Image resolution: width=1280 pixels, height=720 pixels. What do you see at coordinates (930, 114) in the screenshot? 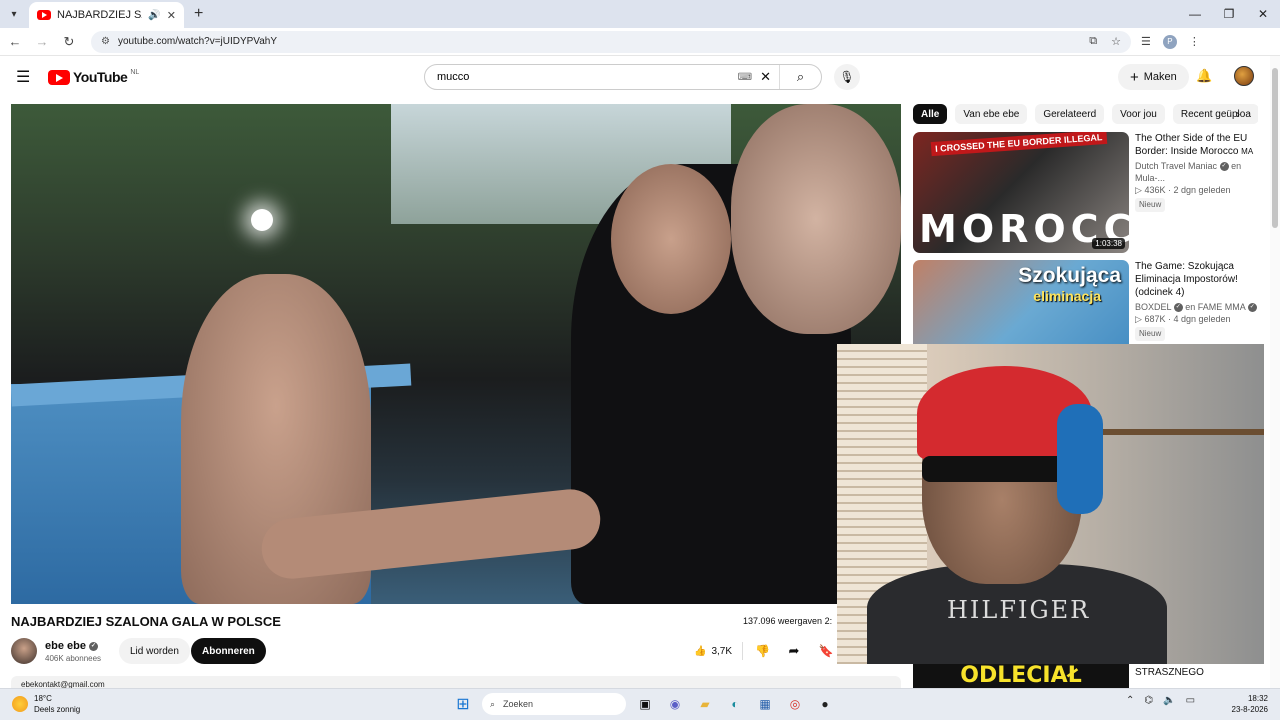
I see `chip-all: Alle` at bounding box center [930, 114].